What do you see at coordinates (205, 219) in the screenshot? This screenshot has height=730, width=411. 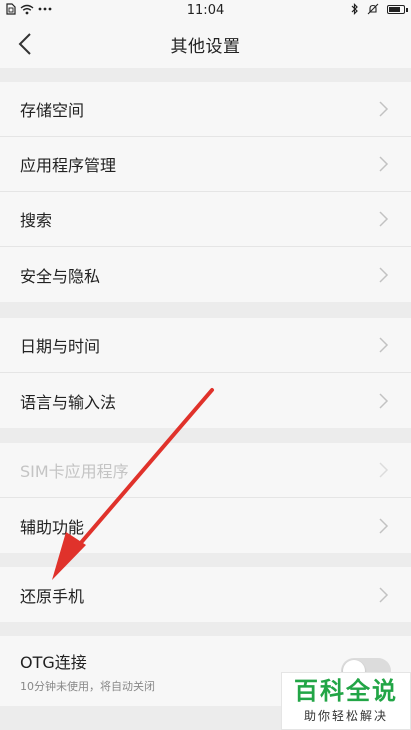 I see `settings-item-search: 搜索` at bounding box center [205, 219].